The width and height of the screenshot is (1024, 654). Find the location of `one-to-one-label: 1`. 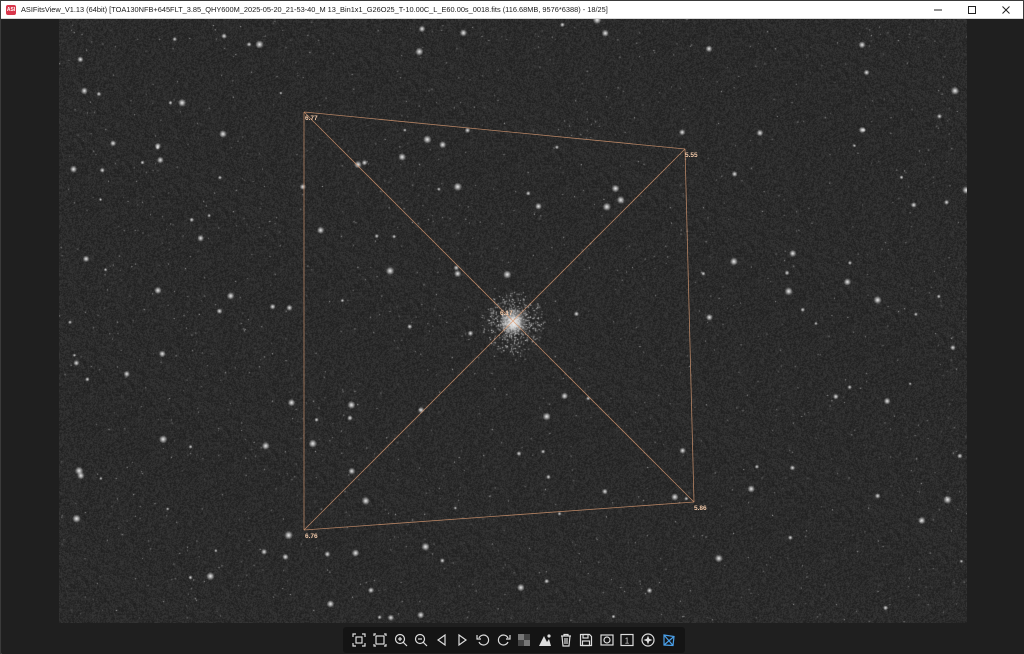

one-to-one-label: 1 is located at coordinates (627, 641).